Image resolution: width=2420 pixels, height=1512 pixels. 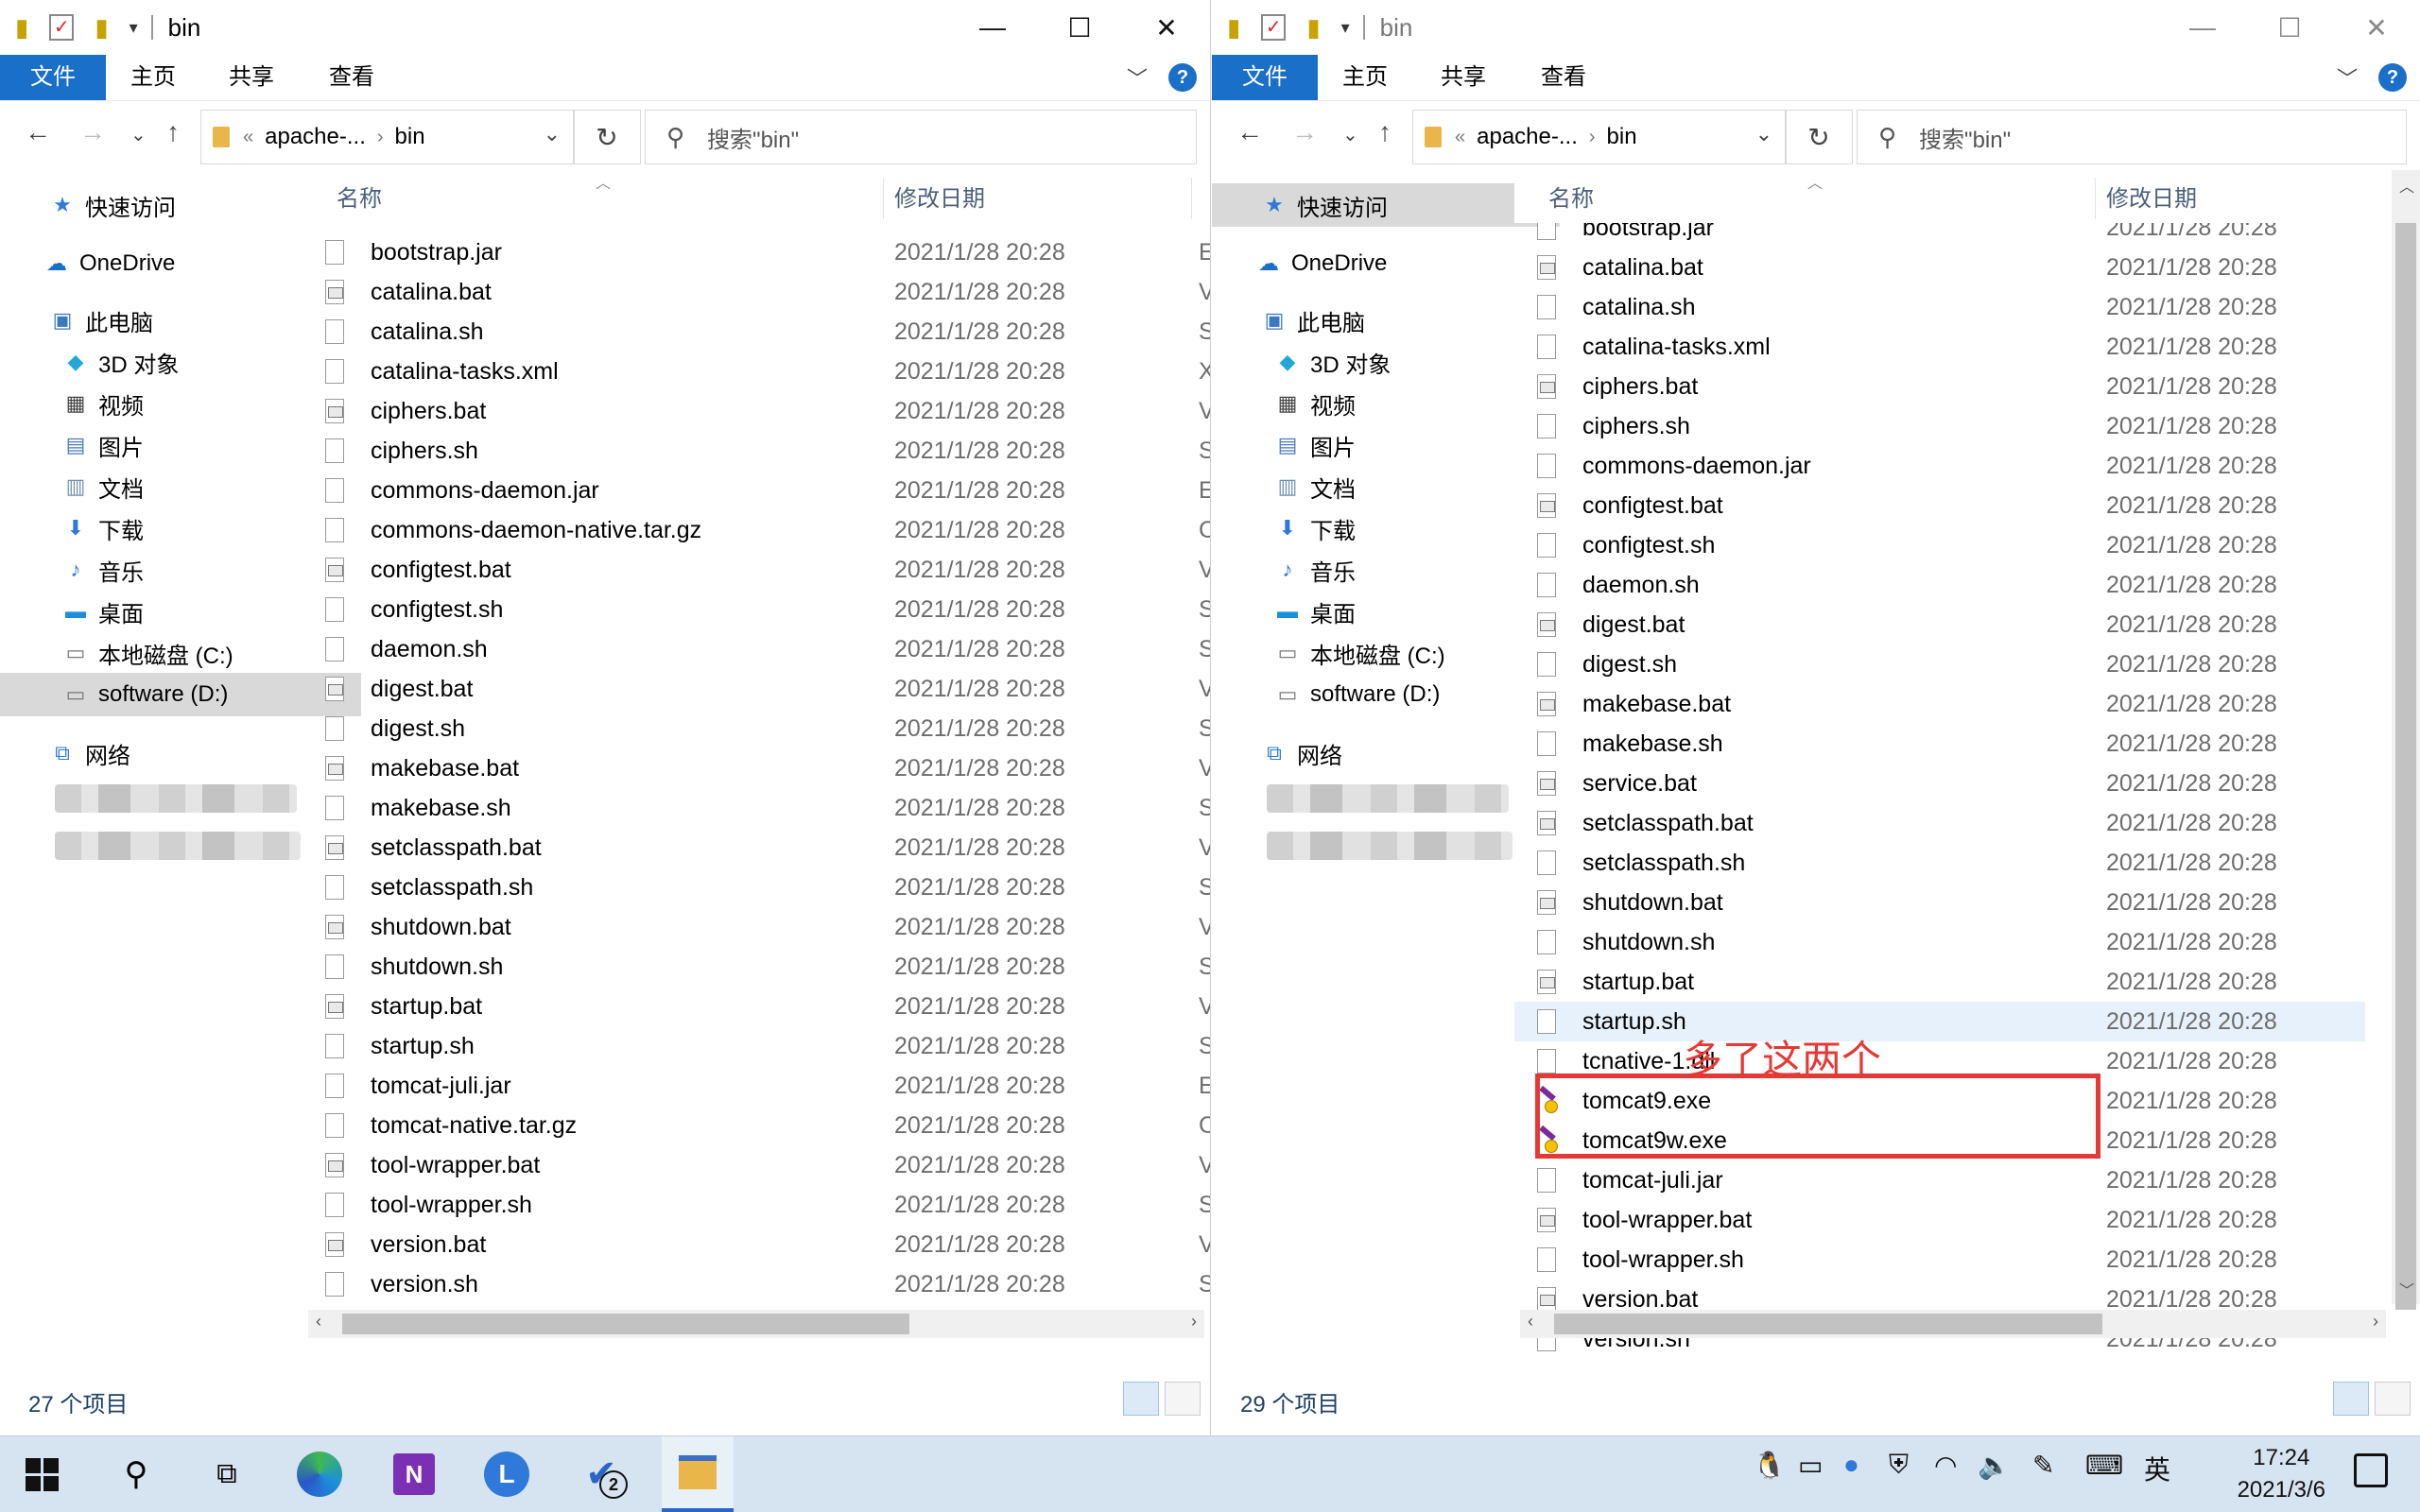 What do you see at coordinates (1940, 505) in the screenshot?
I see `file-row: configtest.bat 2021/1/28 20:28` at bounding box center [1940, 505].